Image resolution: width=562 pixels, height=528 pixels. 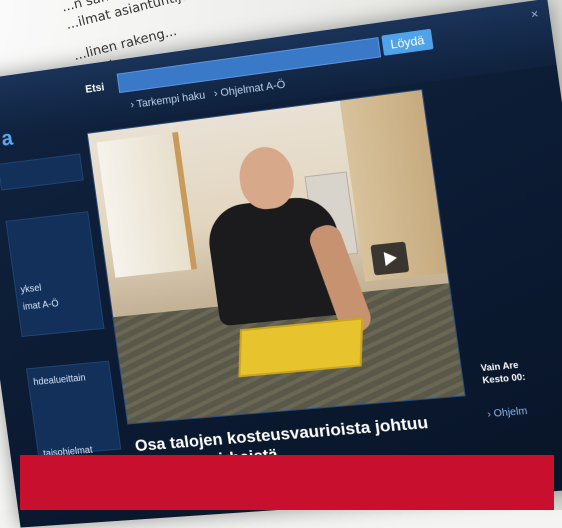 I want to click on programs-a-z-link: › Ohjelmat A-Ö, so click(x=249, y=89).